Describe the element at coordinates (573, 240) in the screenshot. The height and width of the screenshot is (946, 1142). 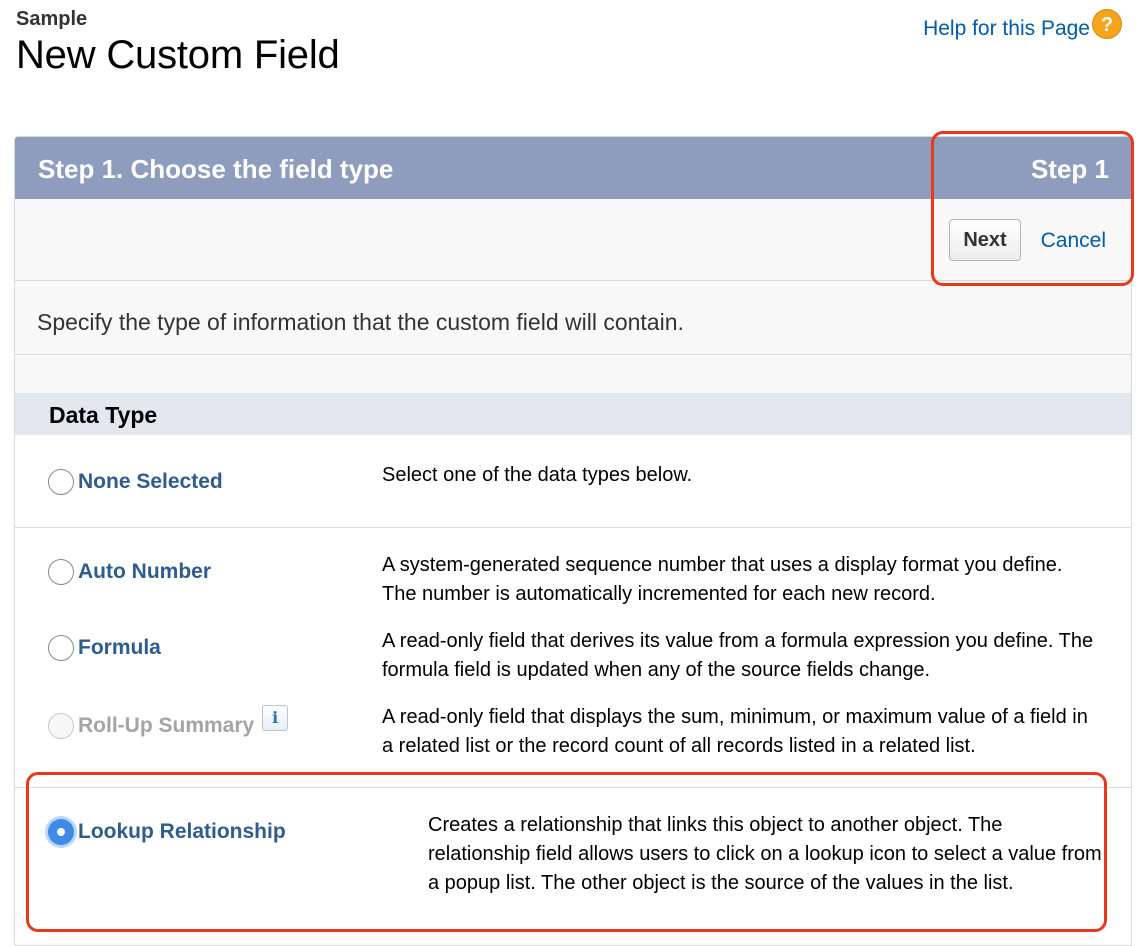
I see `button-bar: Next Cancel` at that location.